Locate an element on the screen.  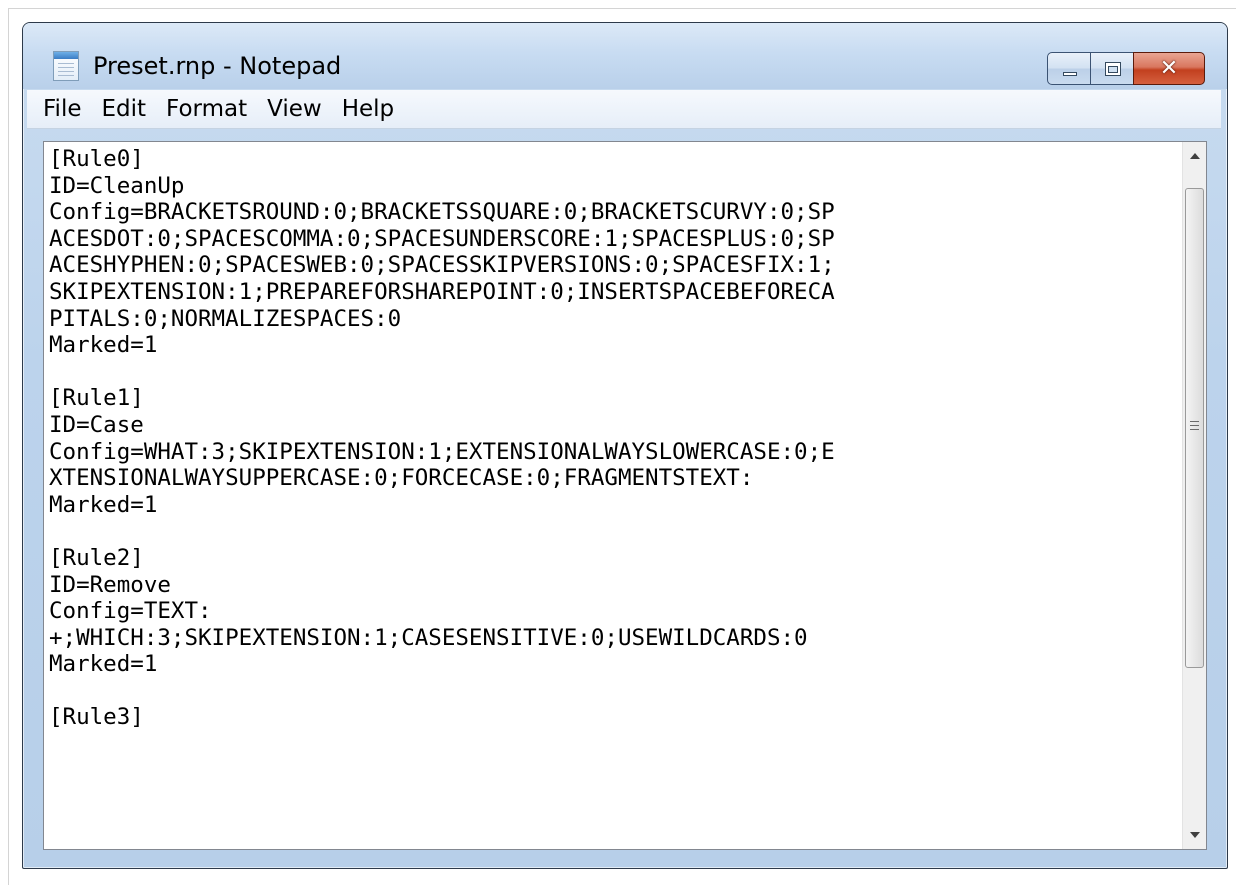
vertical-scrollbar is located at coordinates (1194, 495).